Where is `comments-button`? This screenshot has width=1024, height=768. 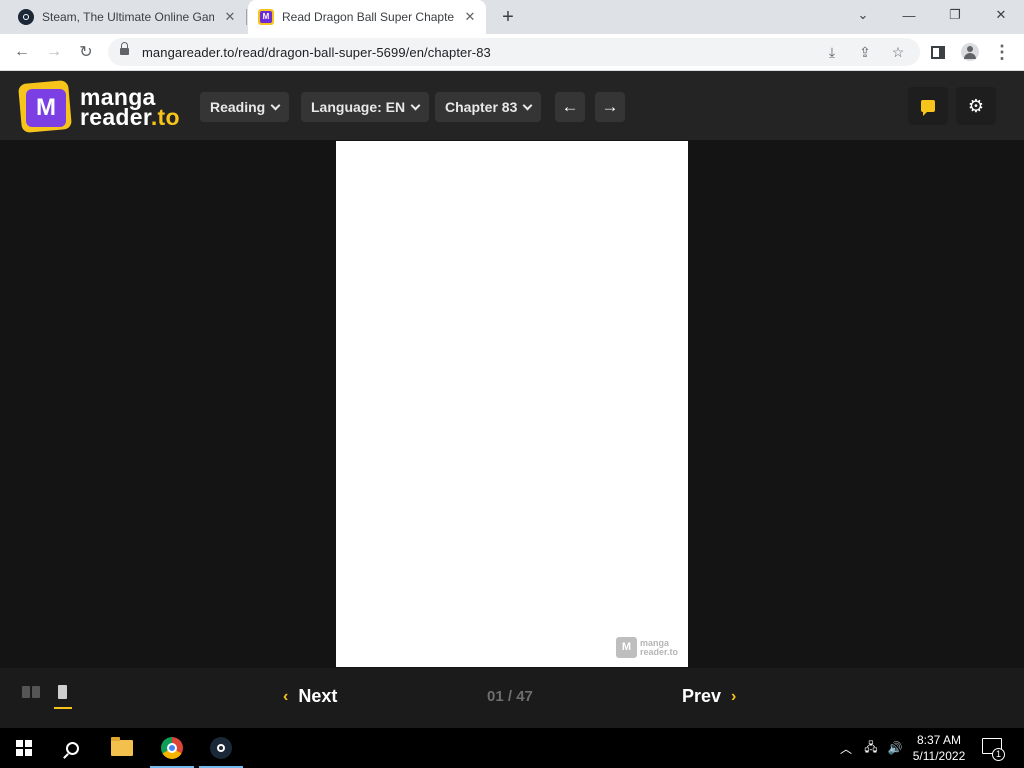
comments-button is located at coordinates (928, 106).